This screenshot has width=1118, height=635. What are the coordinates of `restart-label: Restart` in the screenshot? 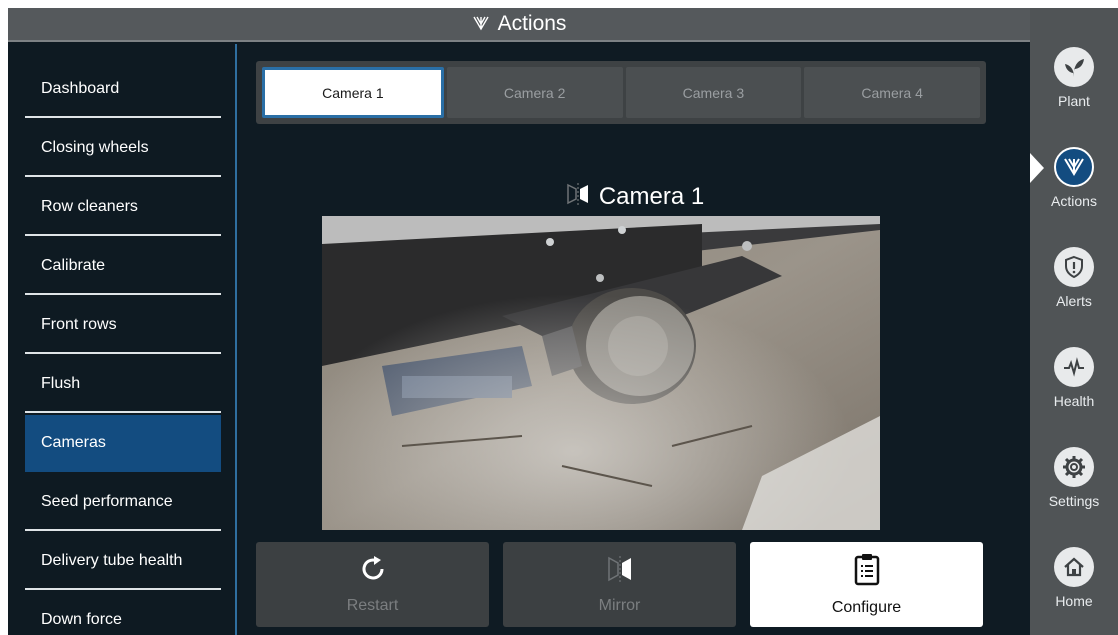 It's located at (372, 605).